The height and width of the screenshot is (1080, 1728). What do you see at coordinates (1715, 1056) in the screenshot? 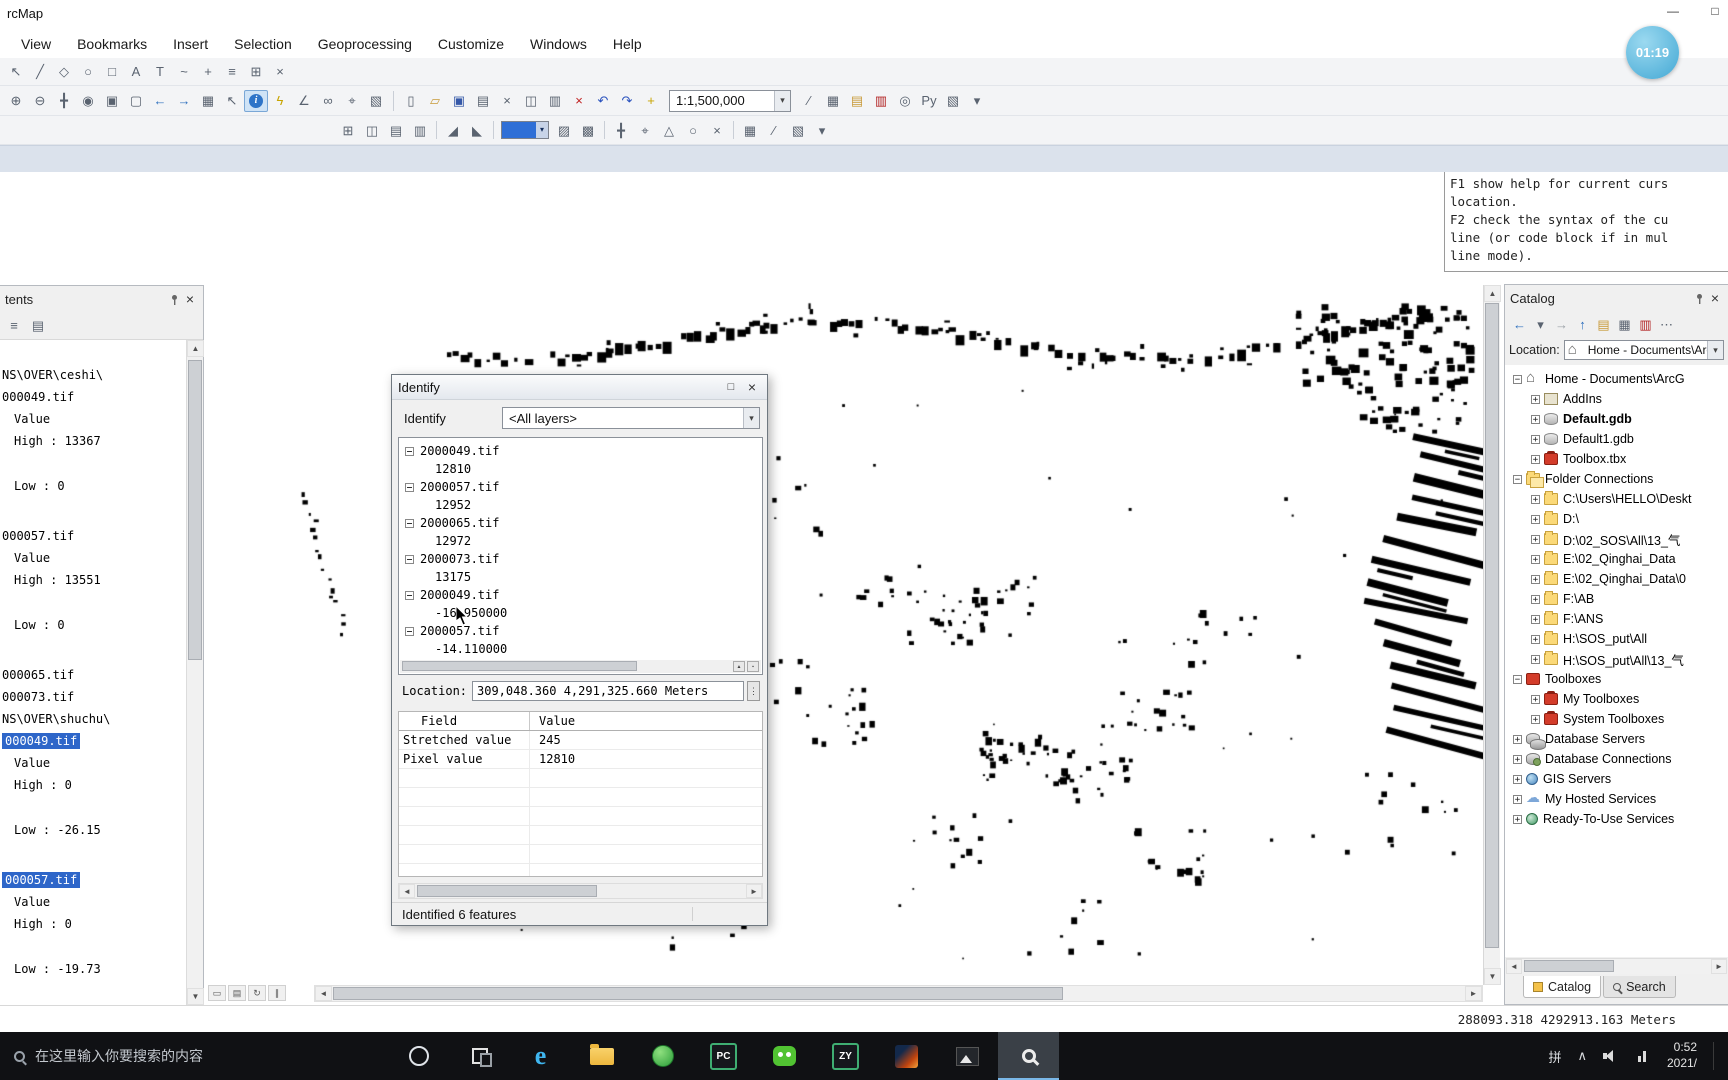
I see `show-desktop-button` at bounding box center [1715, 1056].